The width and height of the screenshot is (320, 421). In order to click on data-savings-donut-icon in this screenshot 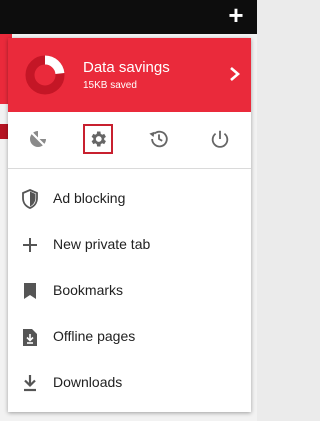, I will do `click(45, 75)`.